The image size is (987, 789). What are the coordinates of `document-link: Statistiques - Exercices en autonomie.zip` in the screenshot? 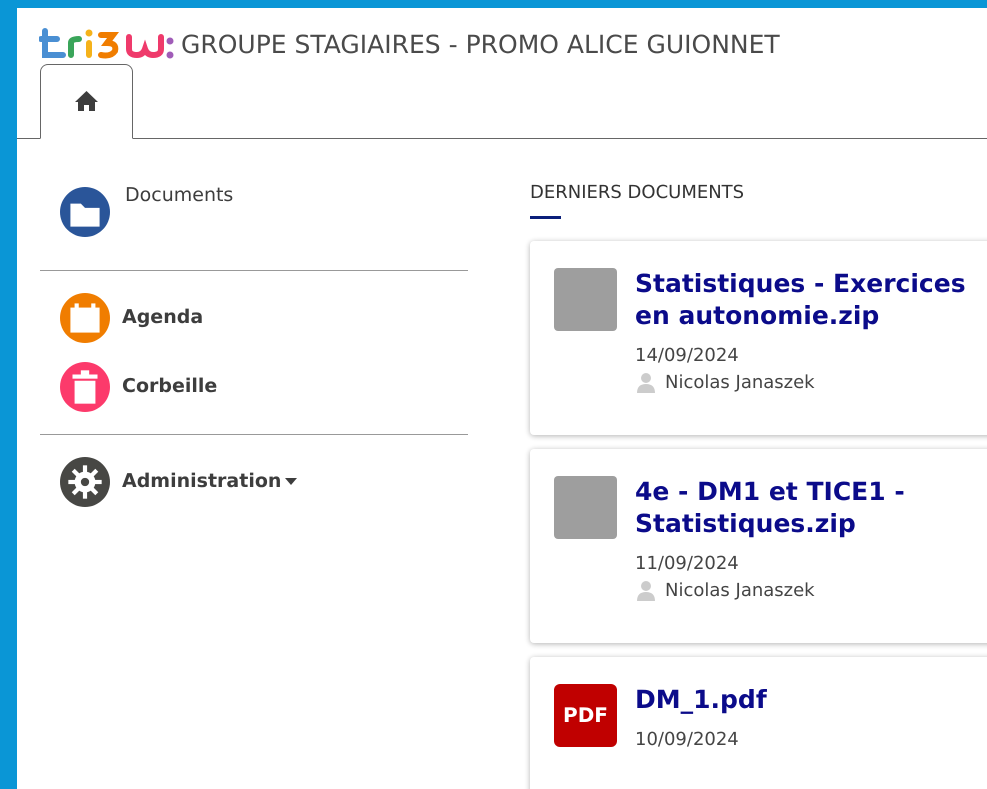 It's located at (805, 300).